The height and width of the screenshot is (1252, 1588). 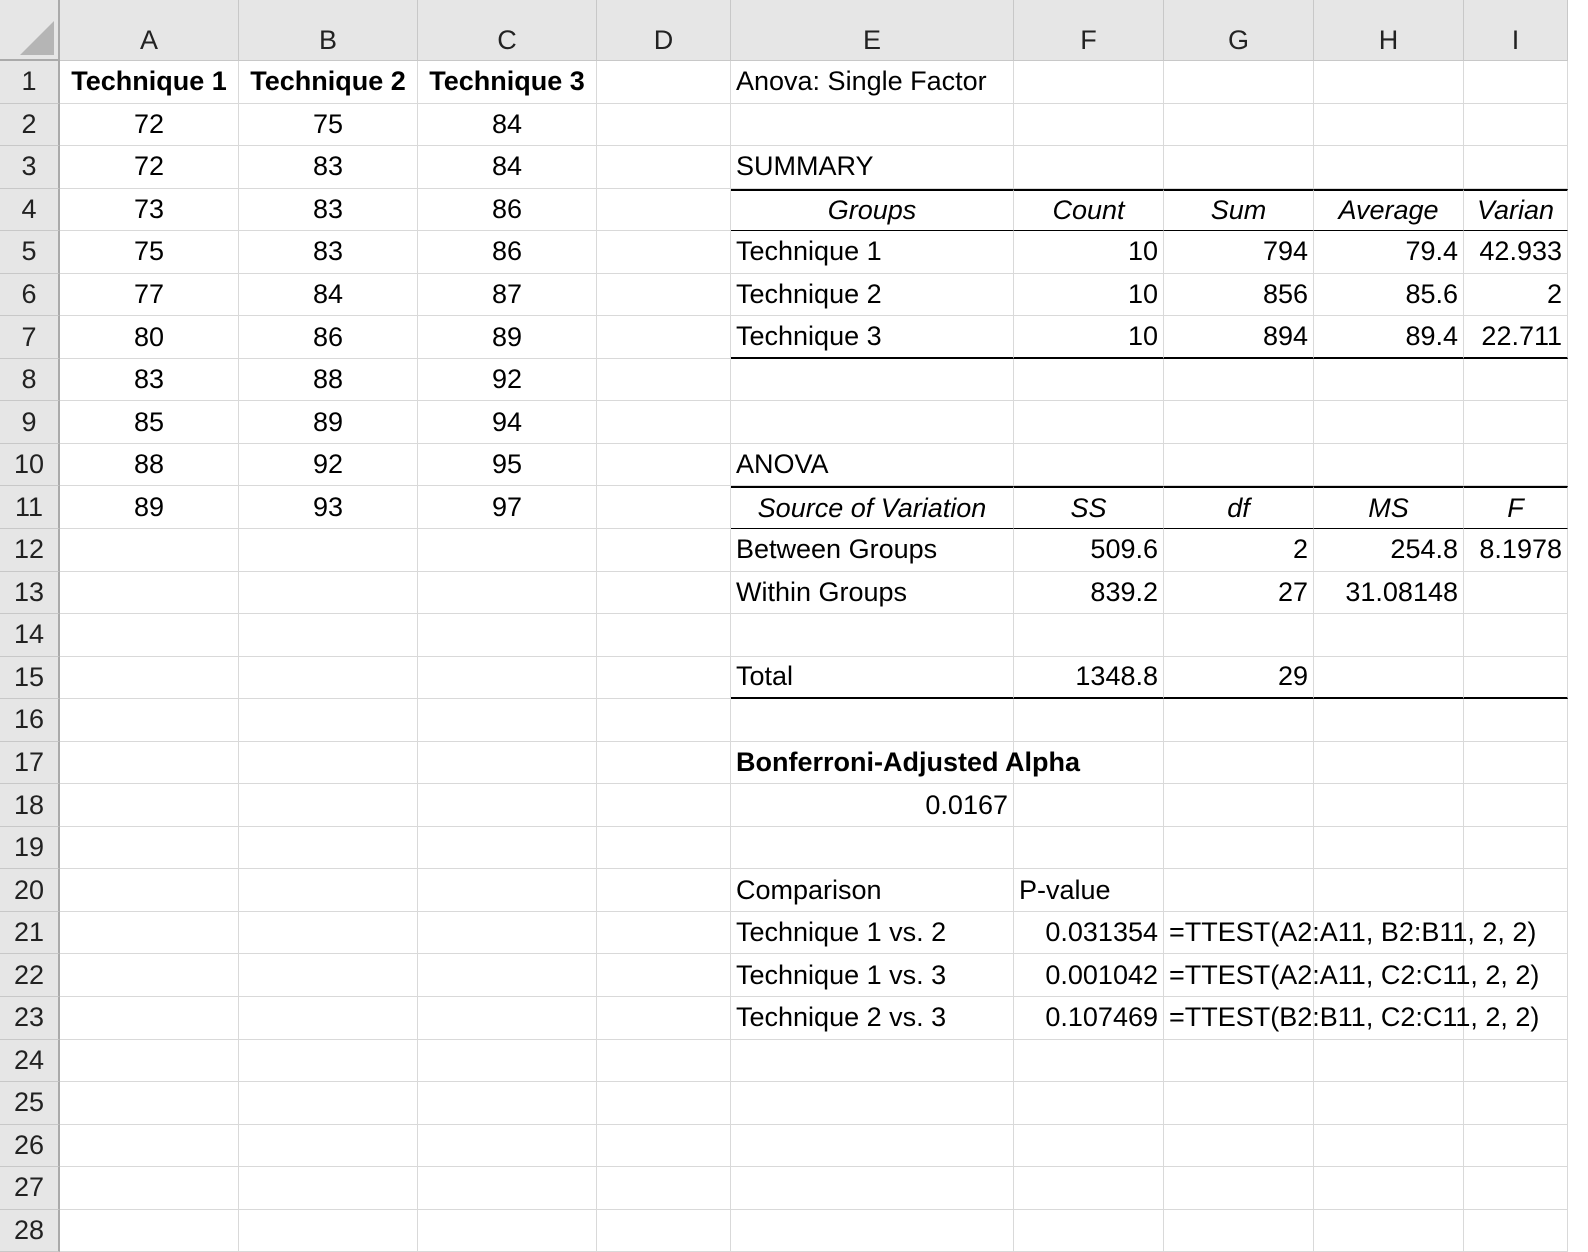 I want to click on cell-F23: 0.107469, so click(x=1089, y=1018).